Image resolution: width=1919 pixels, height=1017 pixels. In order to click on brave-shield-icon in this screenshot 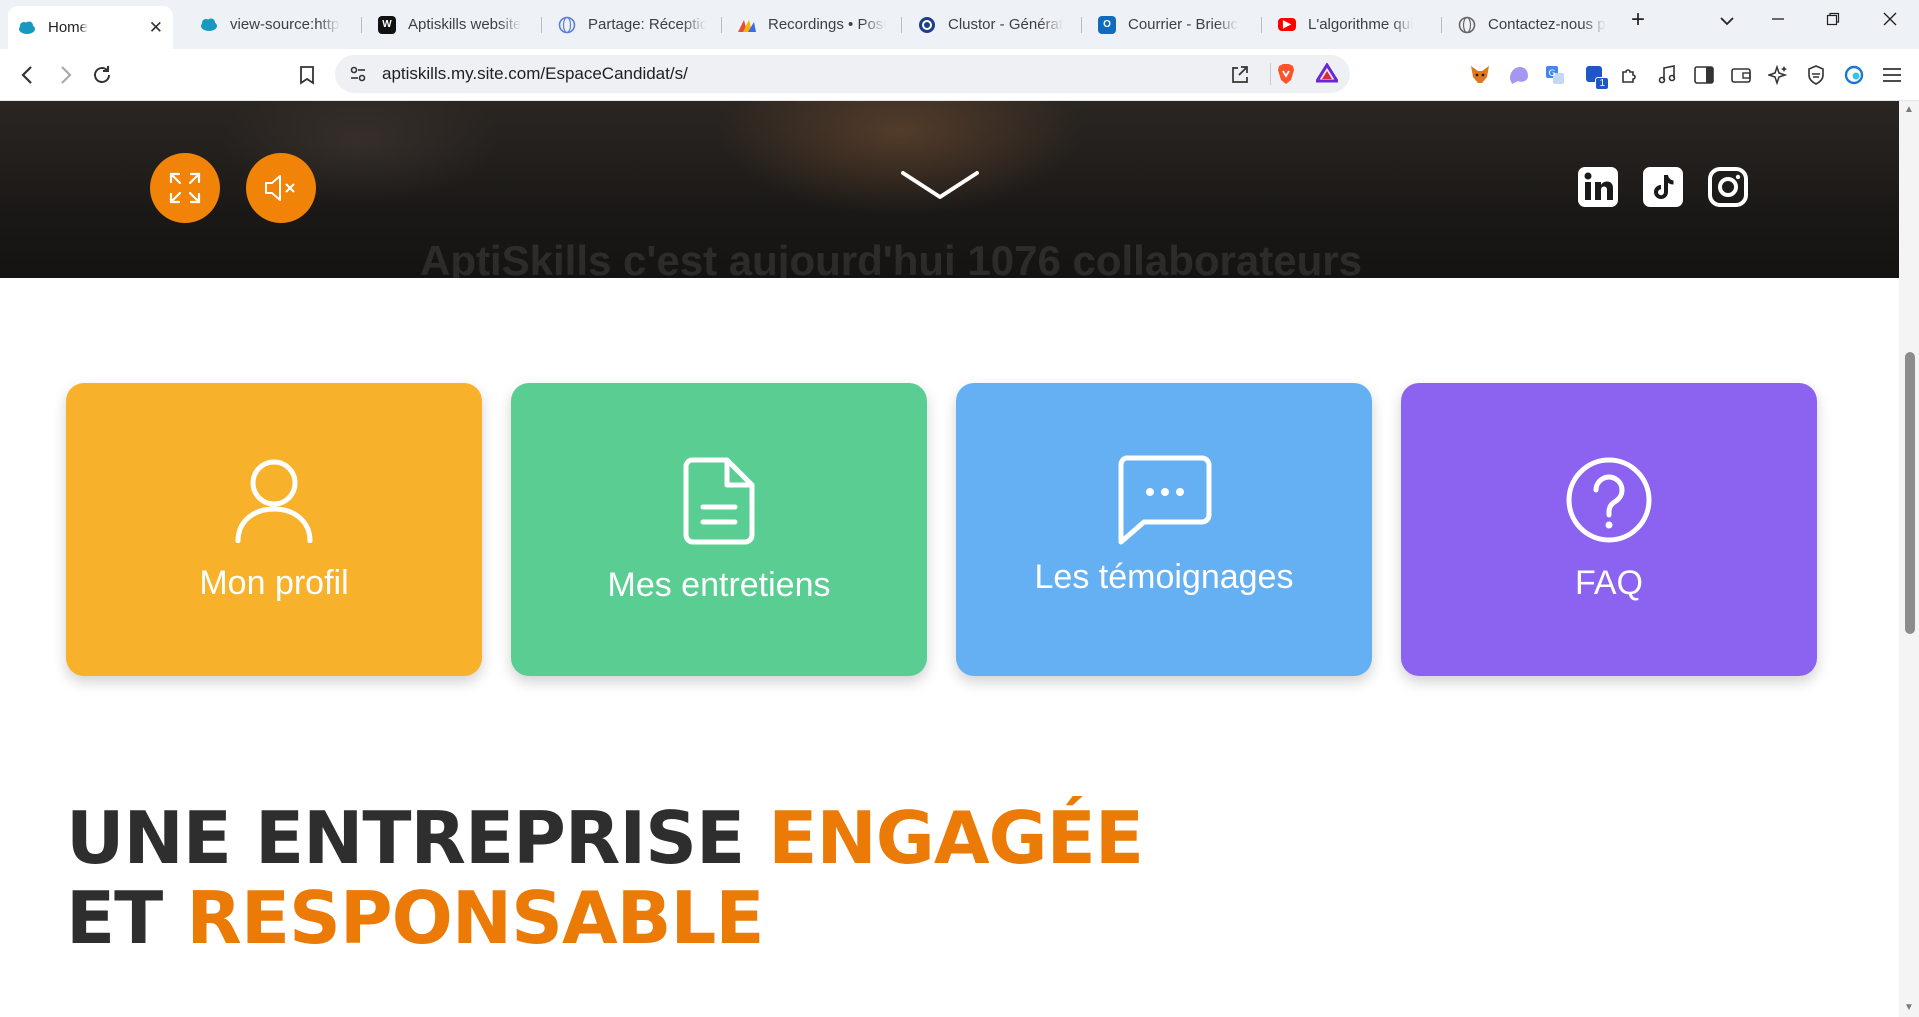, I will do `click(1286, 76)`.